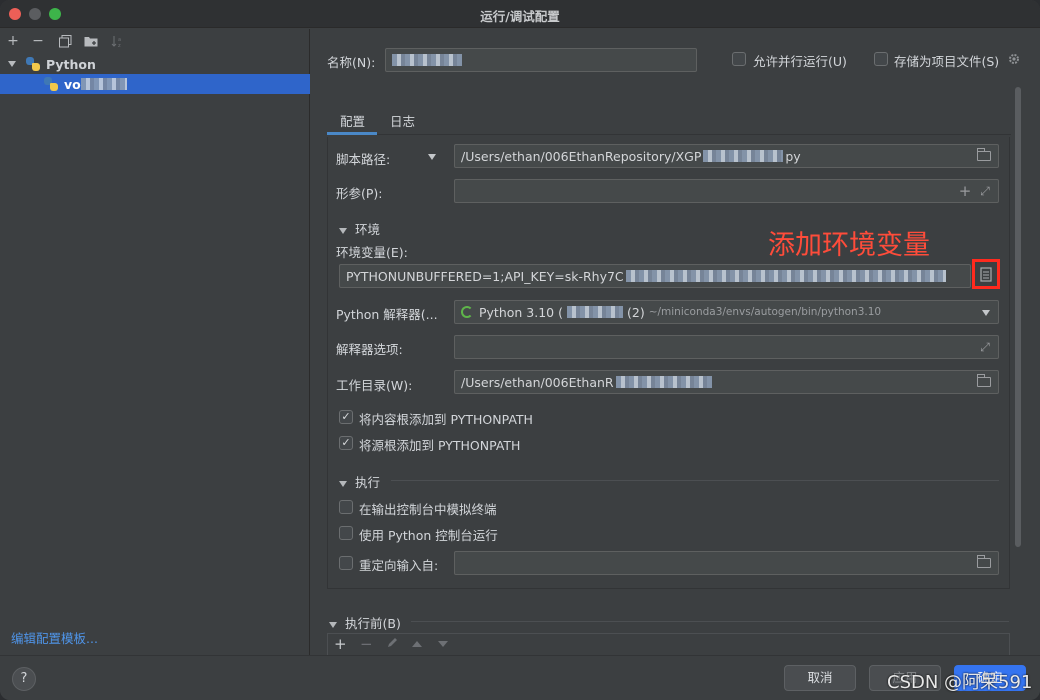 The image size is (1040, 700). Describe the element at coordinates (38, 41) in the screenshot. I see `remove-config-icon: −` at that location.